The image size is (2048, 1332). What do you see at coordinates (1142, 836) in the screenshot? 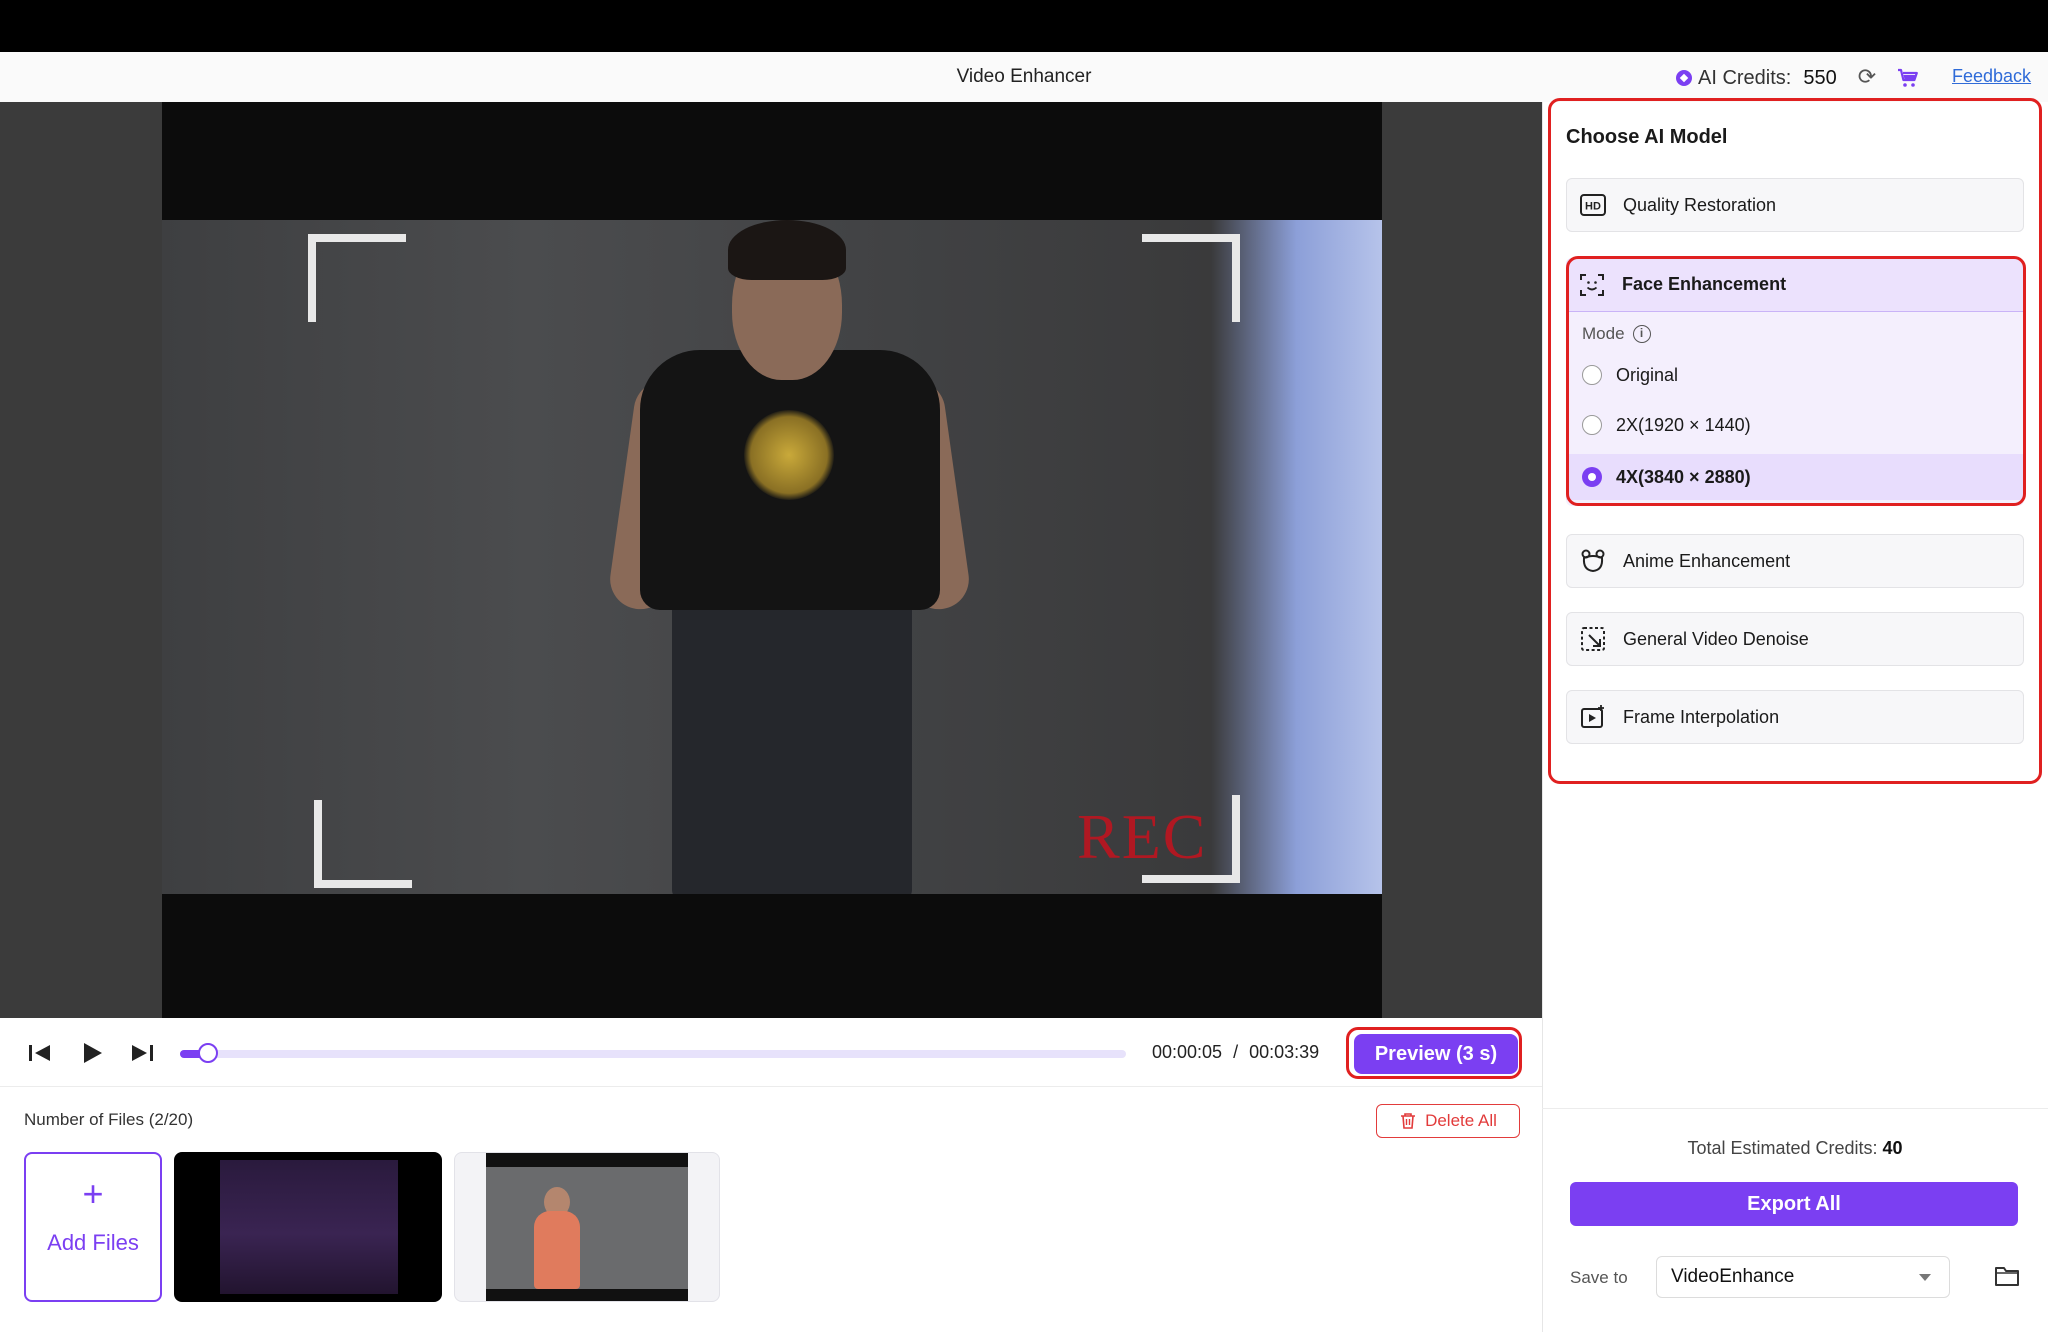
I see `rec-overlay: REC` at bounding box center [1142, 836].